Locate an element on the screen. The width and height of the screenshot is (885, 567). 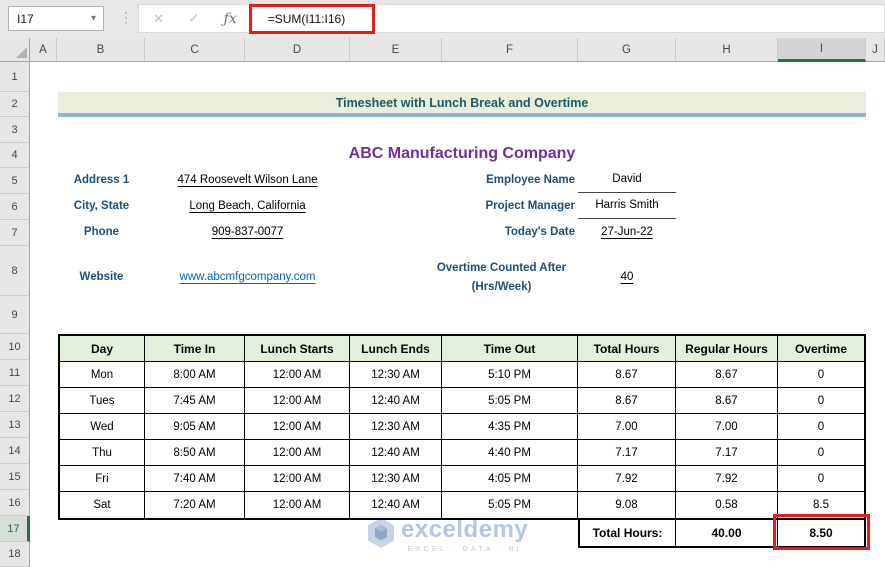
overtime-after-value: 40 is located at coordinates (627, 277).